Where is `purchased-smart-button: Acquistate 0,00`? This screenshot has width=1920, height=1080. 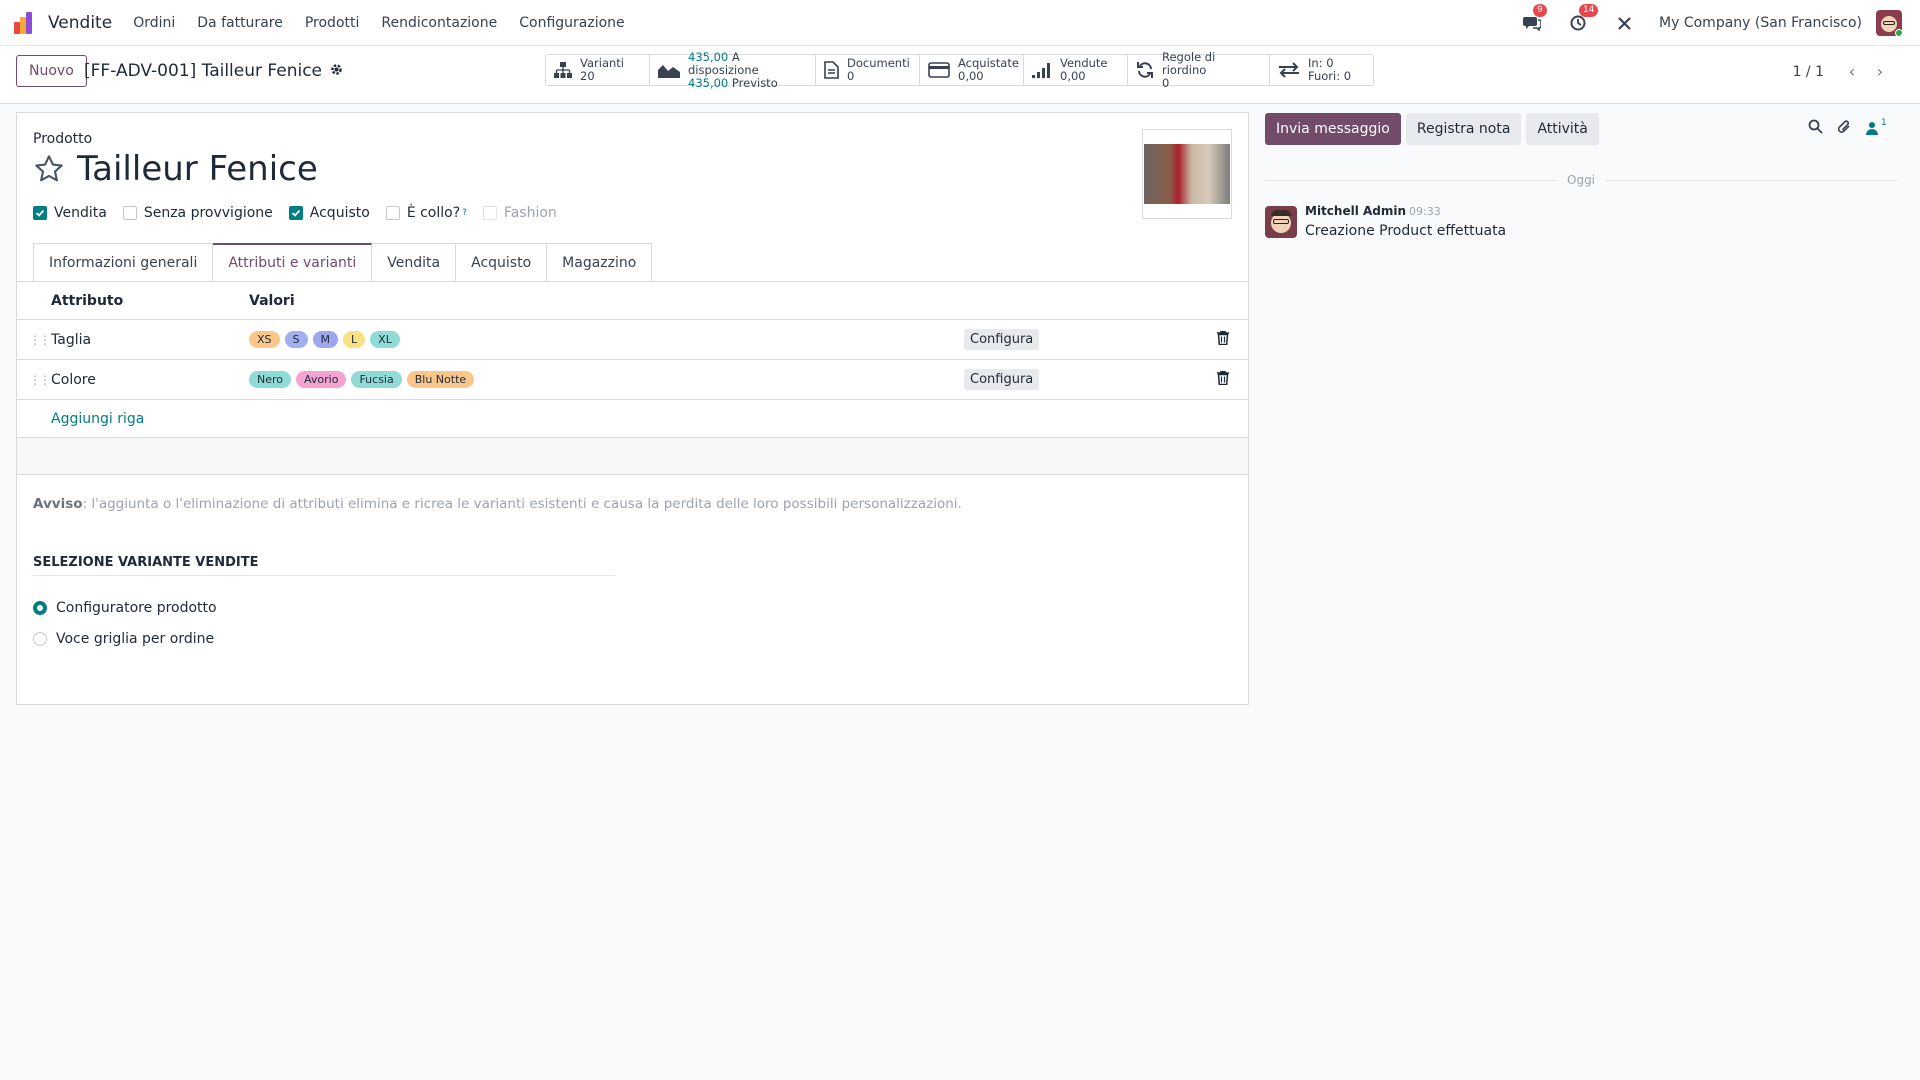
purchased-smart-button: Acquistate 0,00 is located at coordinates (972, 70).